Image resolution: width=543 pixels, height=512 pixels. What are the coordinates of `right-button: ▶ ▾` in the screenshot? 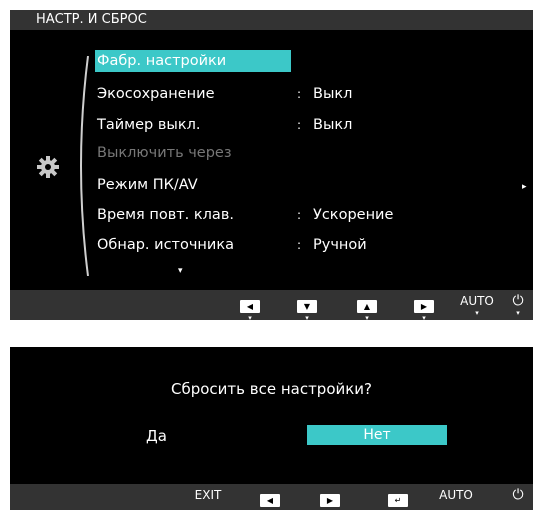 It's located at (424, 308).